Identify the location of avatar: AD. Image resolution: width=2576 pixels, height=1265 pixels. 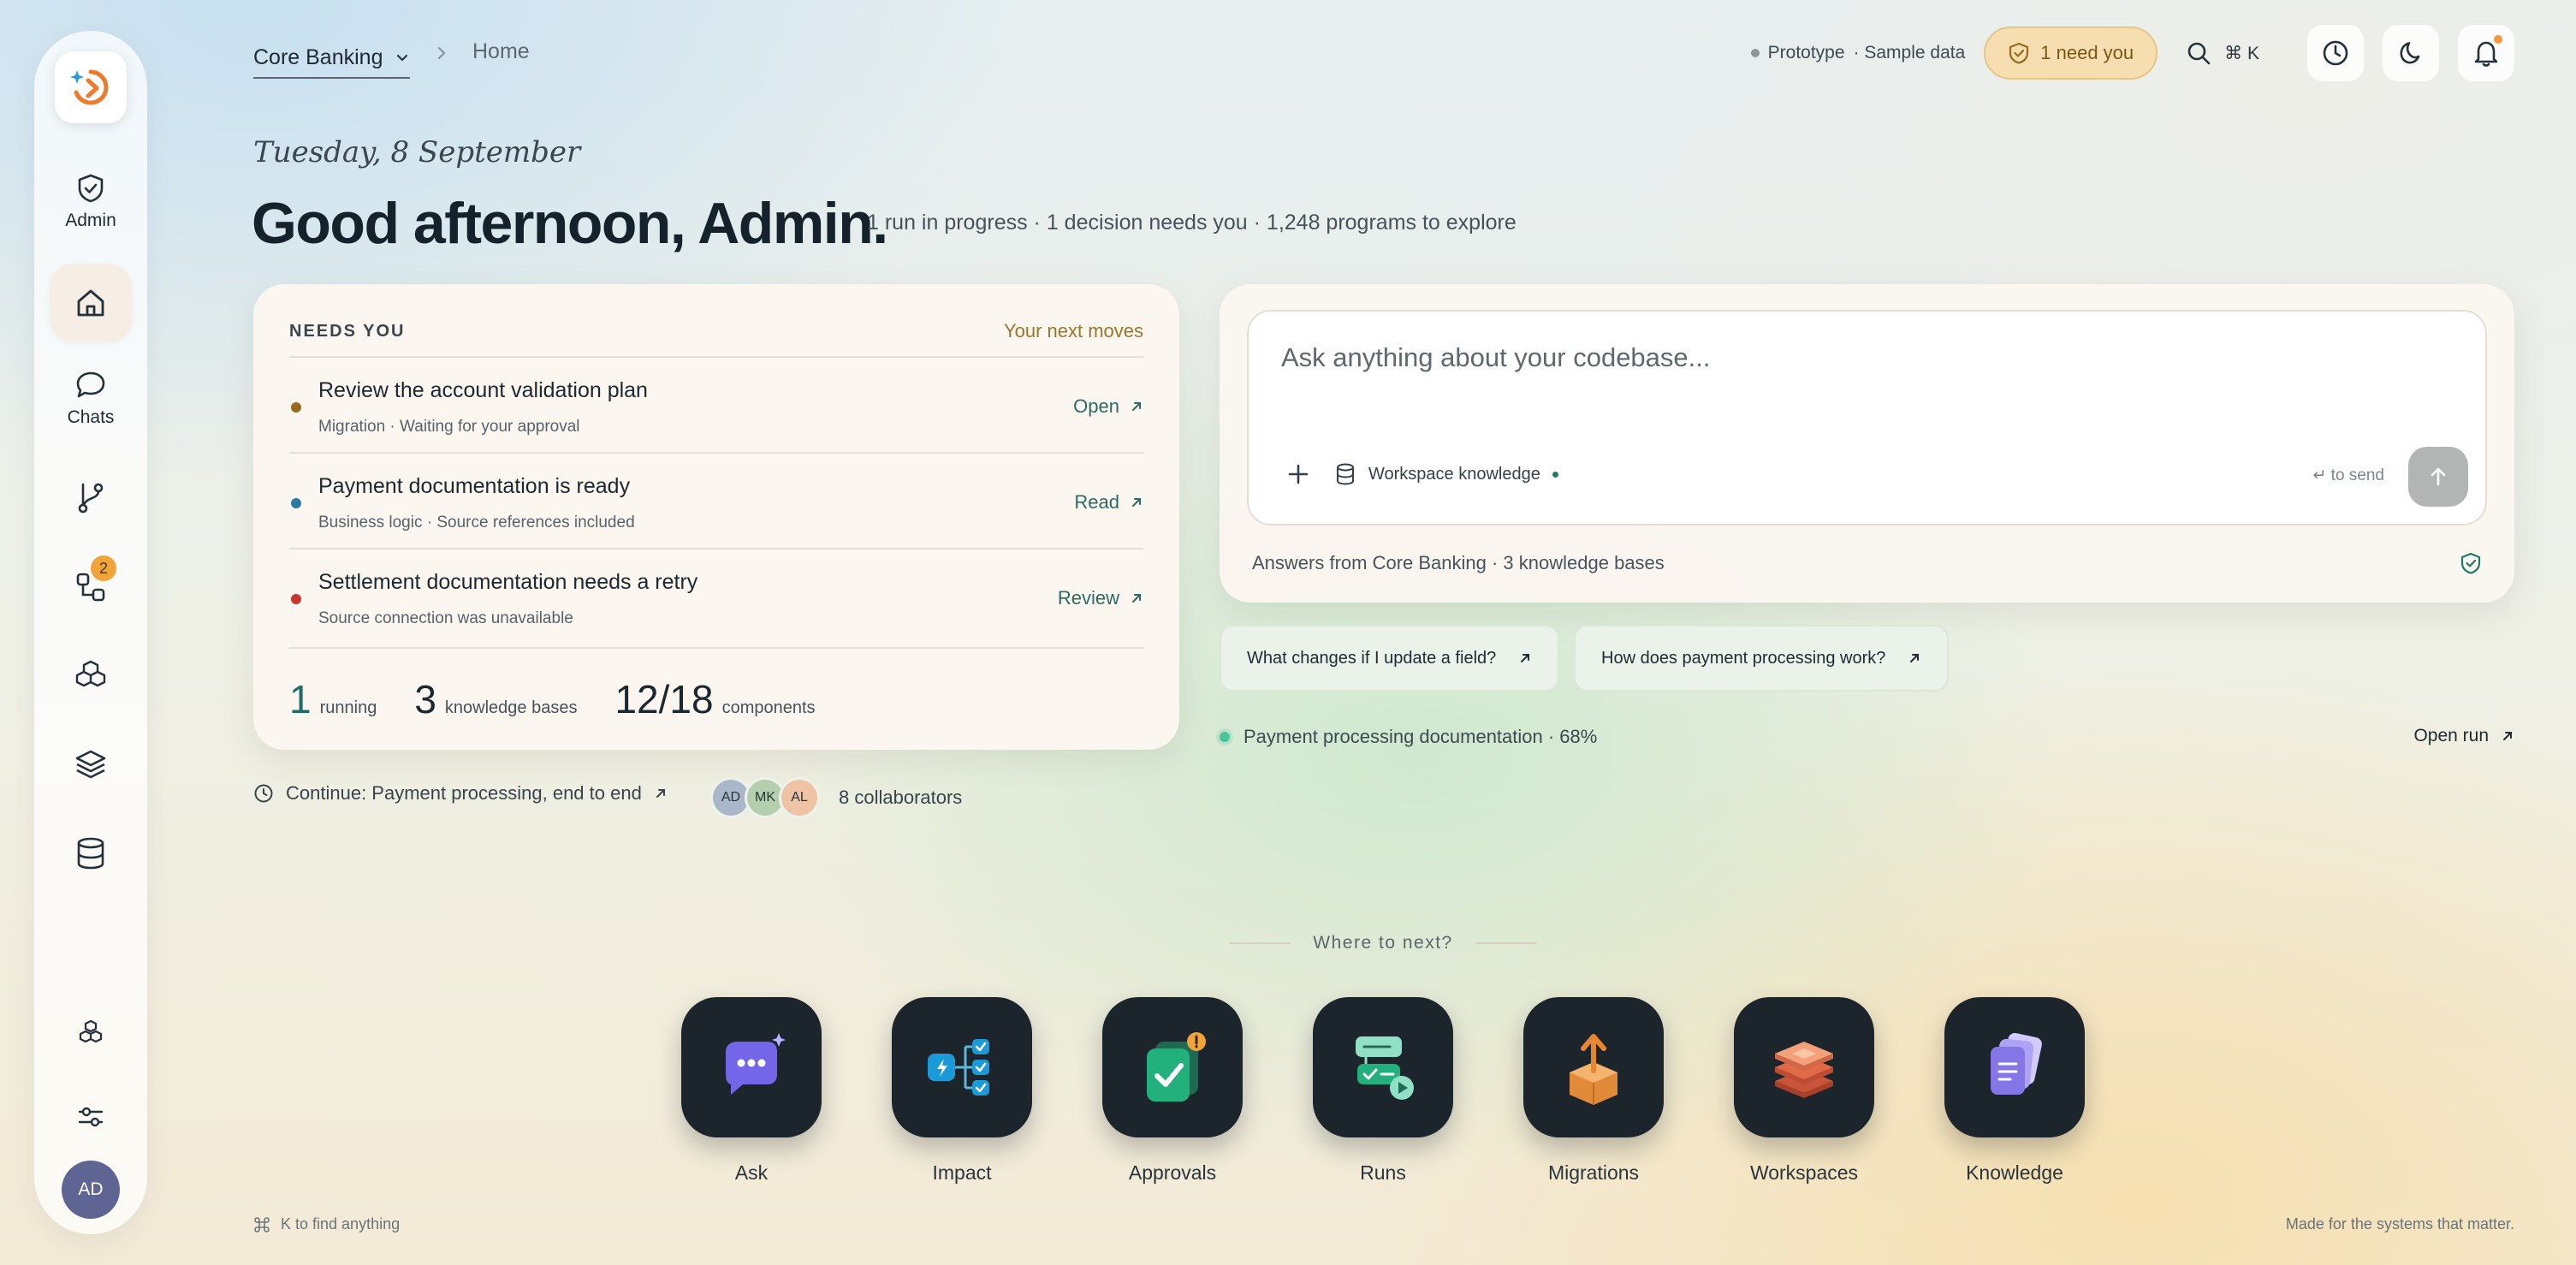
(91, 1190).